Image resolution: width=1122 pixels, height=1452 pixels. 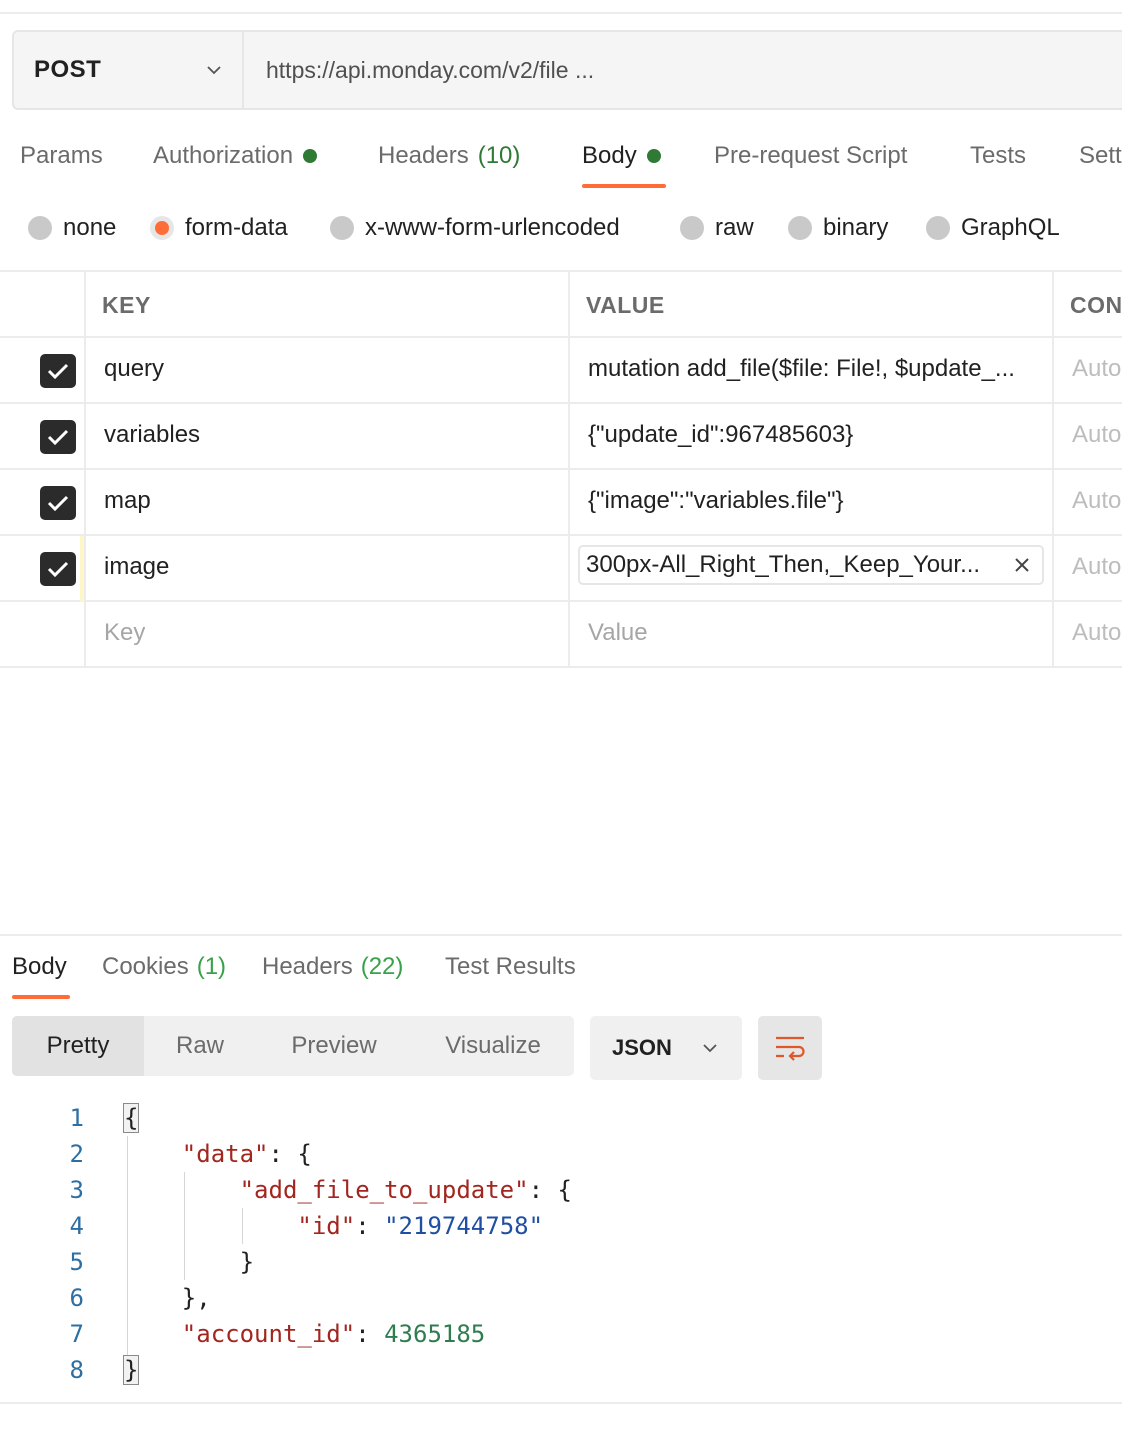 I want to click on new-content-type-cell: Auto, so click(x=1096, y=633).